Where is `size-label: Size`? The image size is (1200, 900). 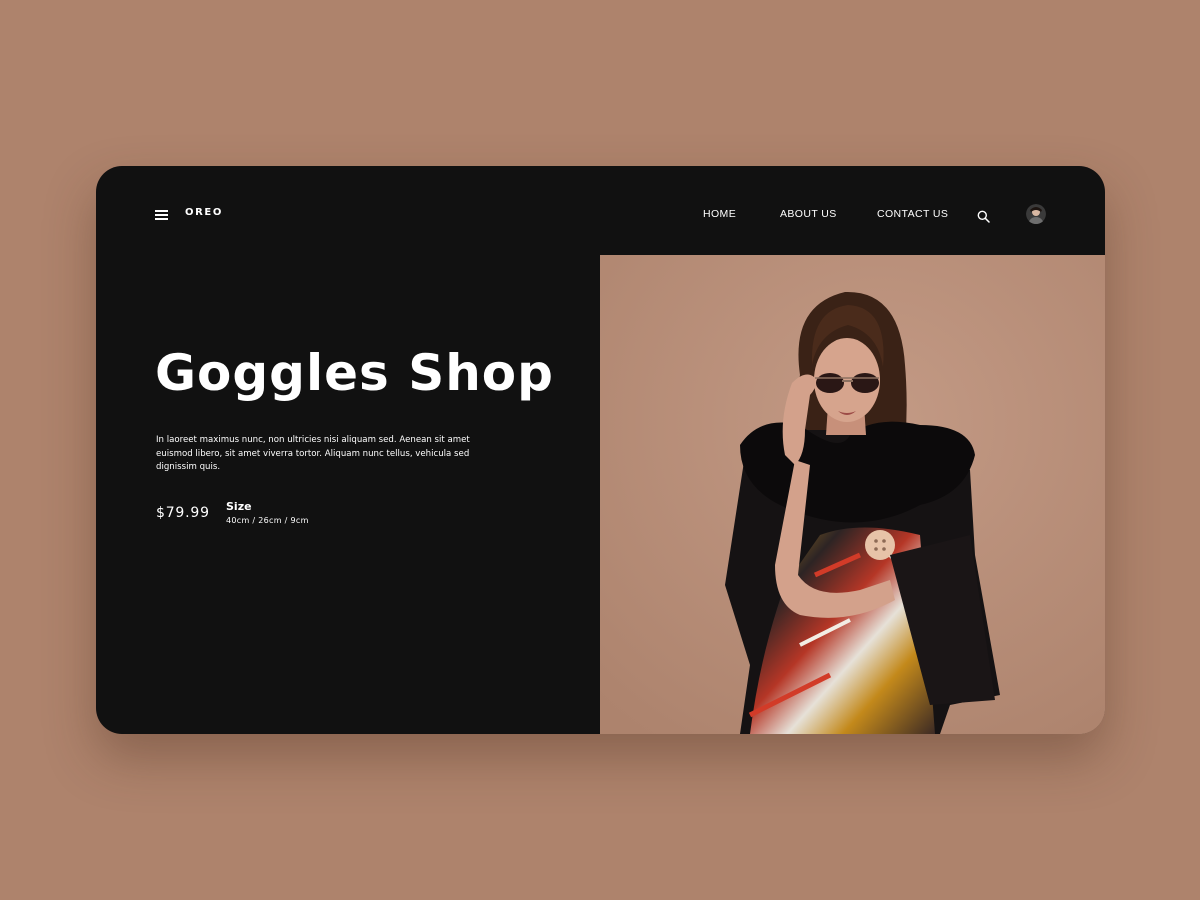 size-label: Size is located at coordinates (239, 506).